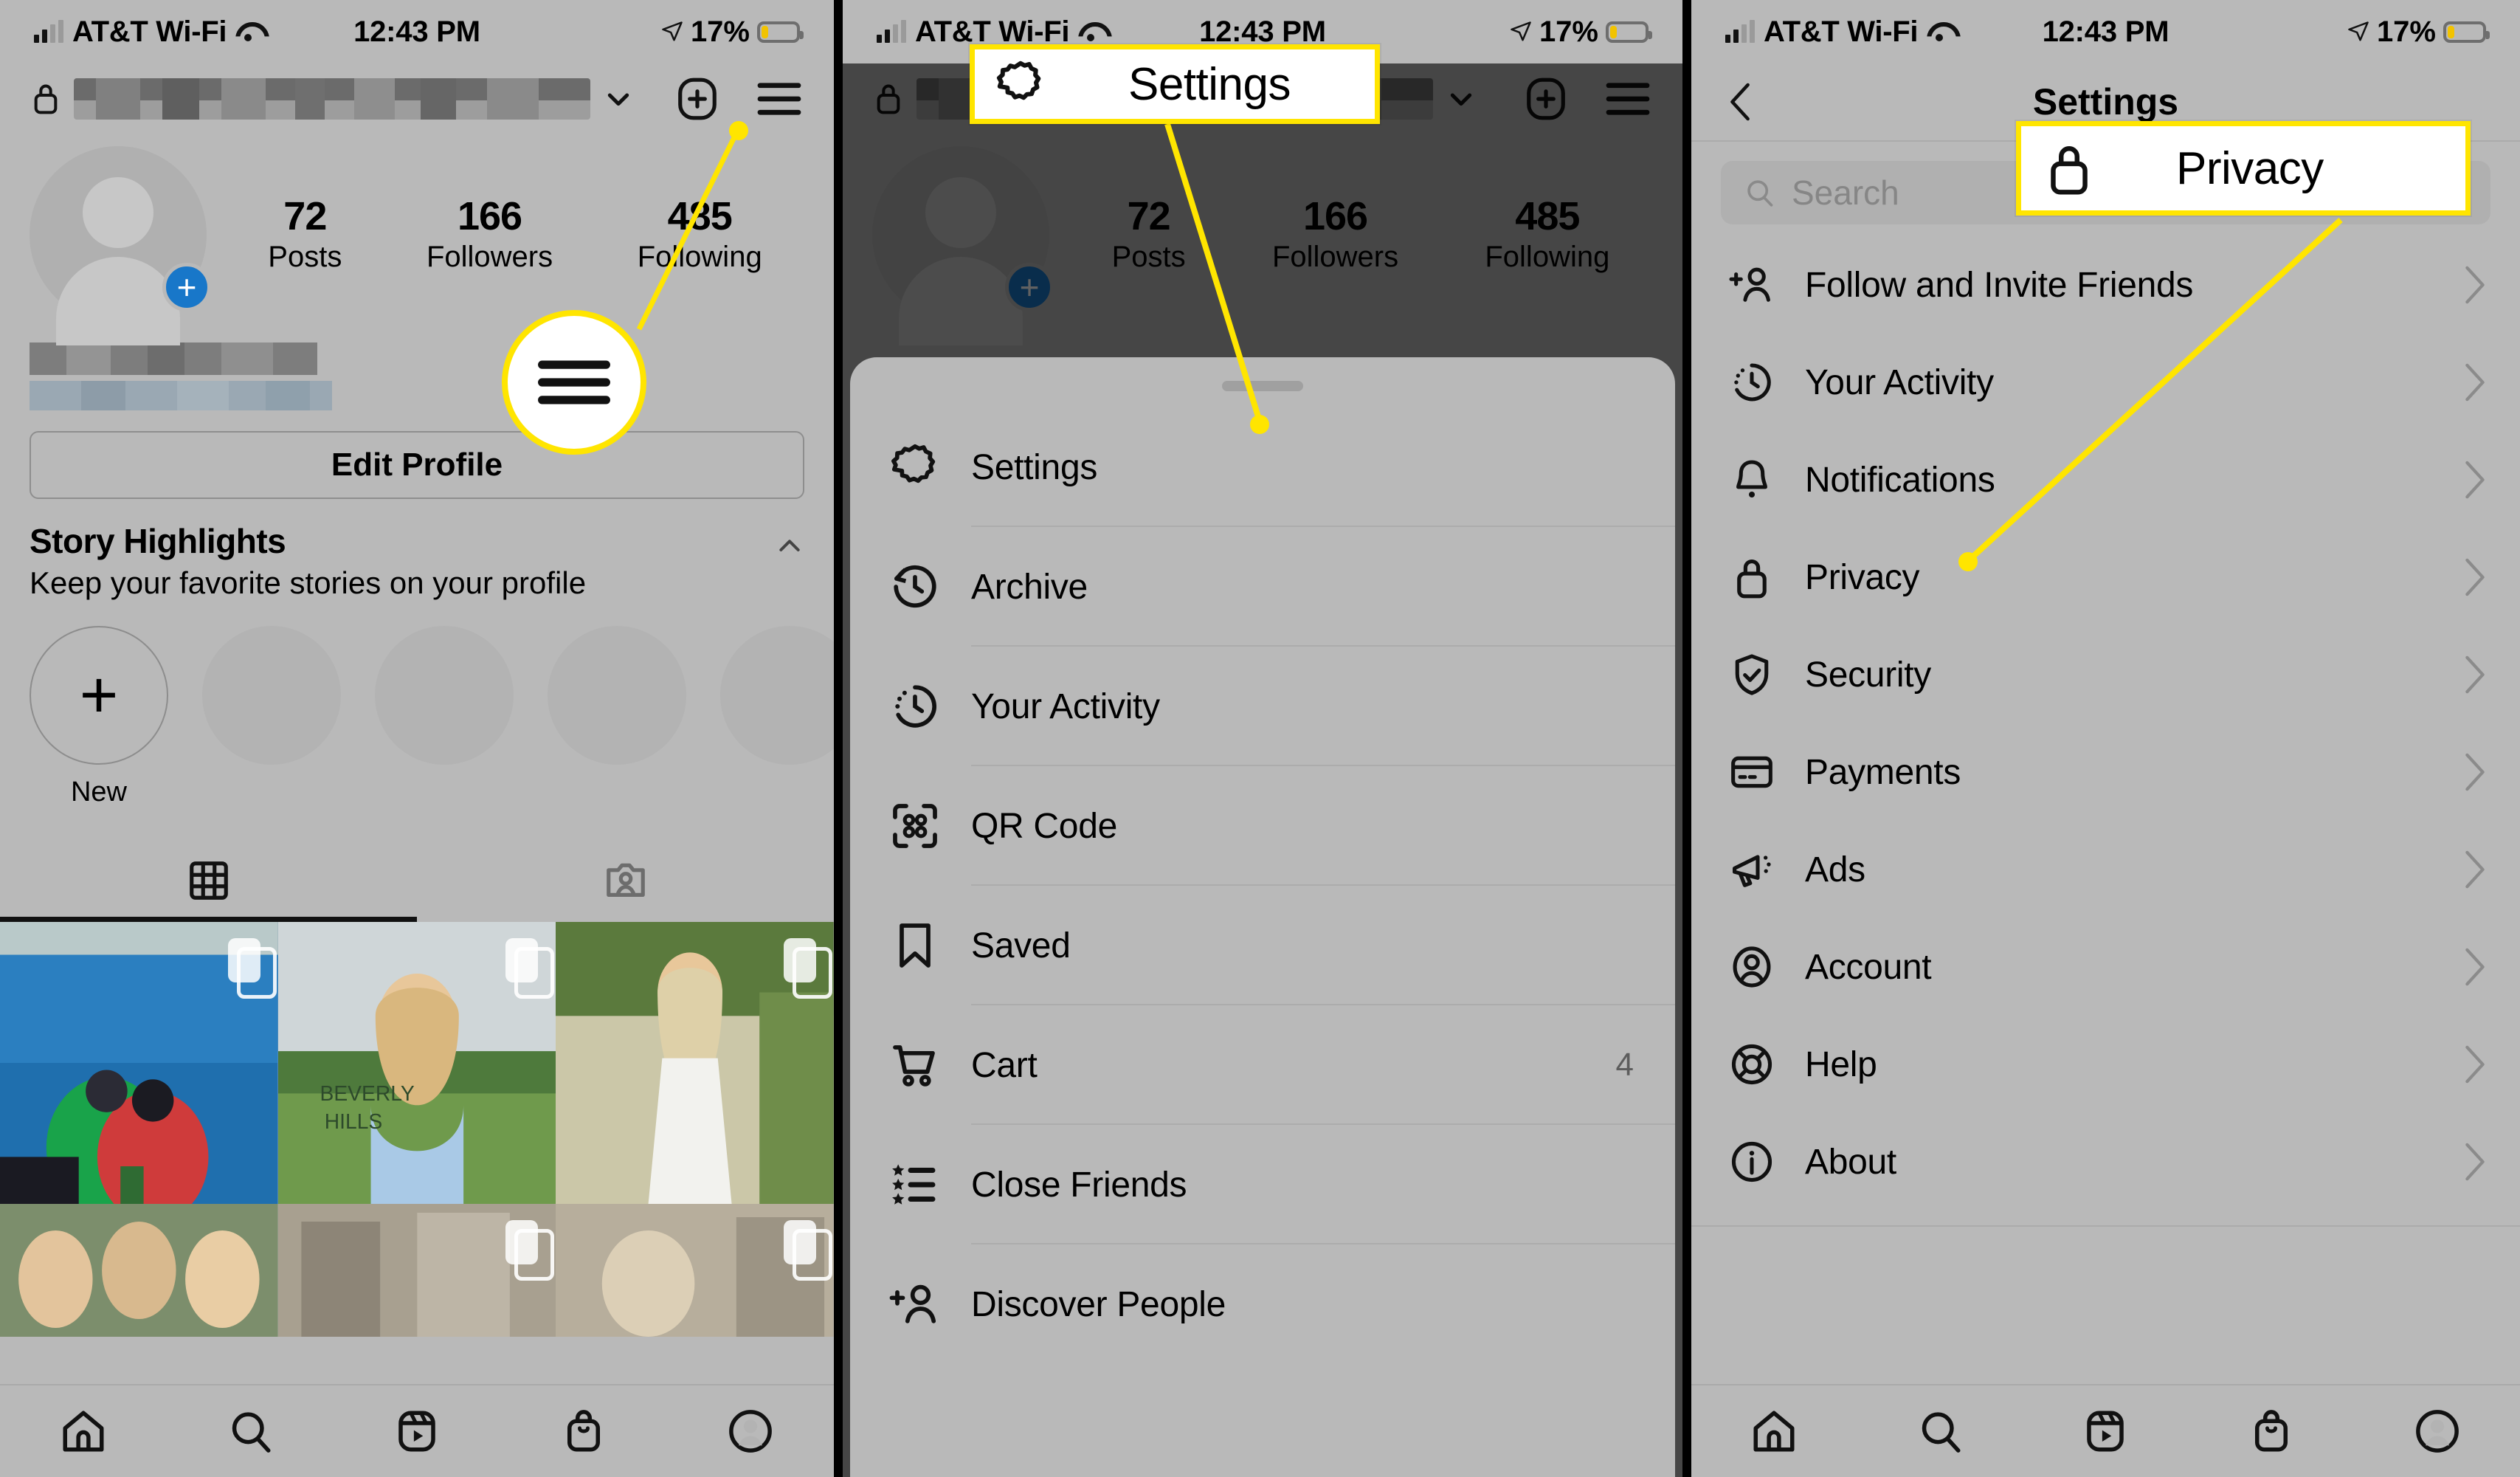 This screenshot has height=1477, width=2520. Describe the element at coordinates (2106, 869) in the screenshot. I see `settings-item-ads: Ads` at that location.